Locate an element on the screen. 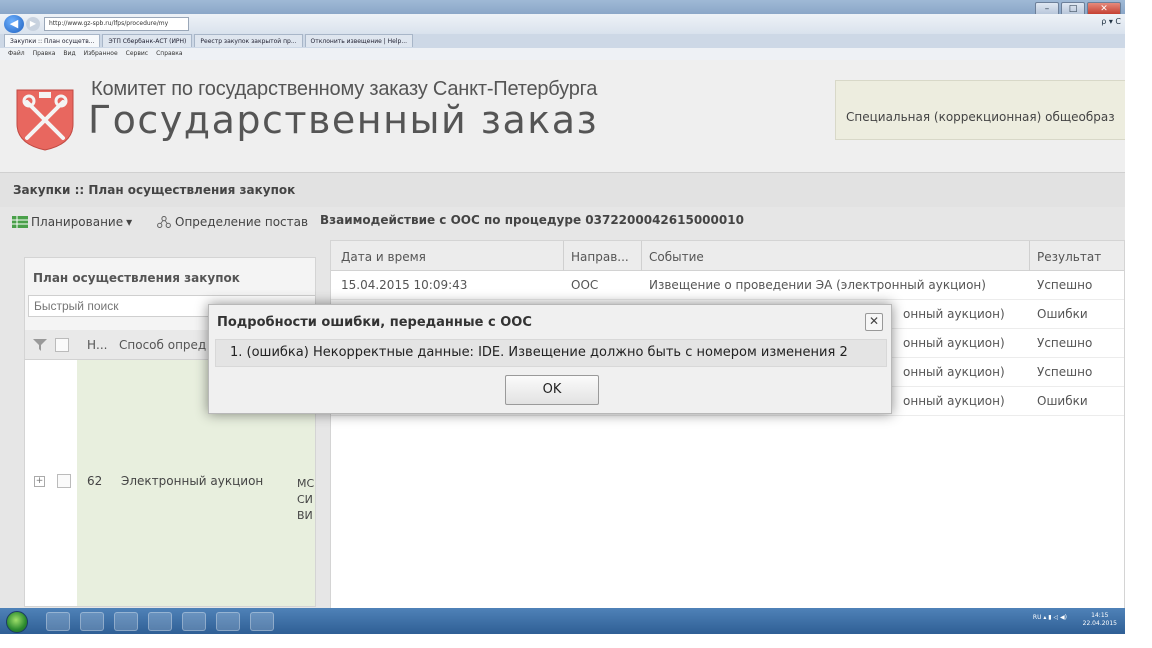 The height and width of the screenshot is (648, 1152). browser-menu-bar: Файл Правка Вид Избранное Сервис Справка is located at coordinates (562, 54).